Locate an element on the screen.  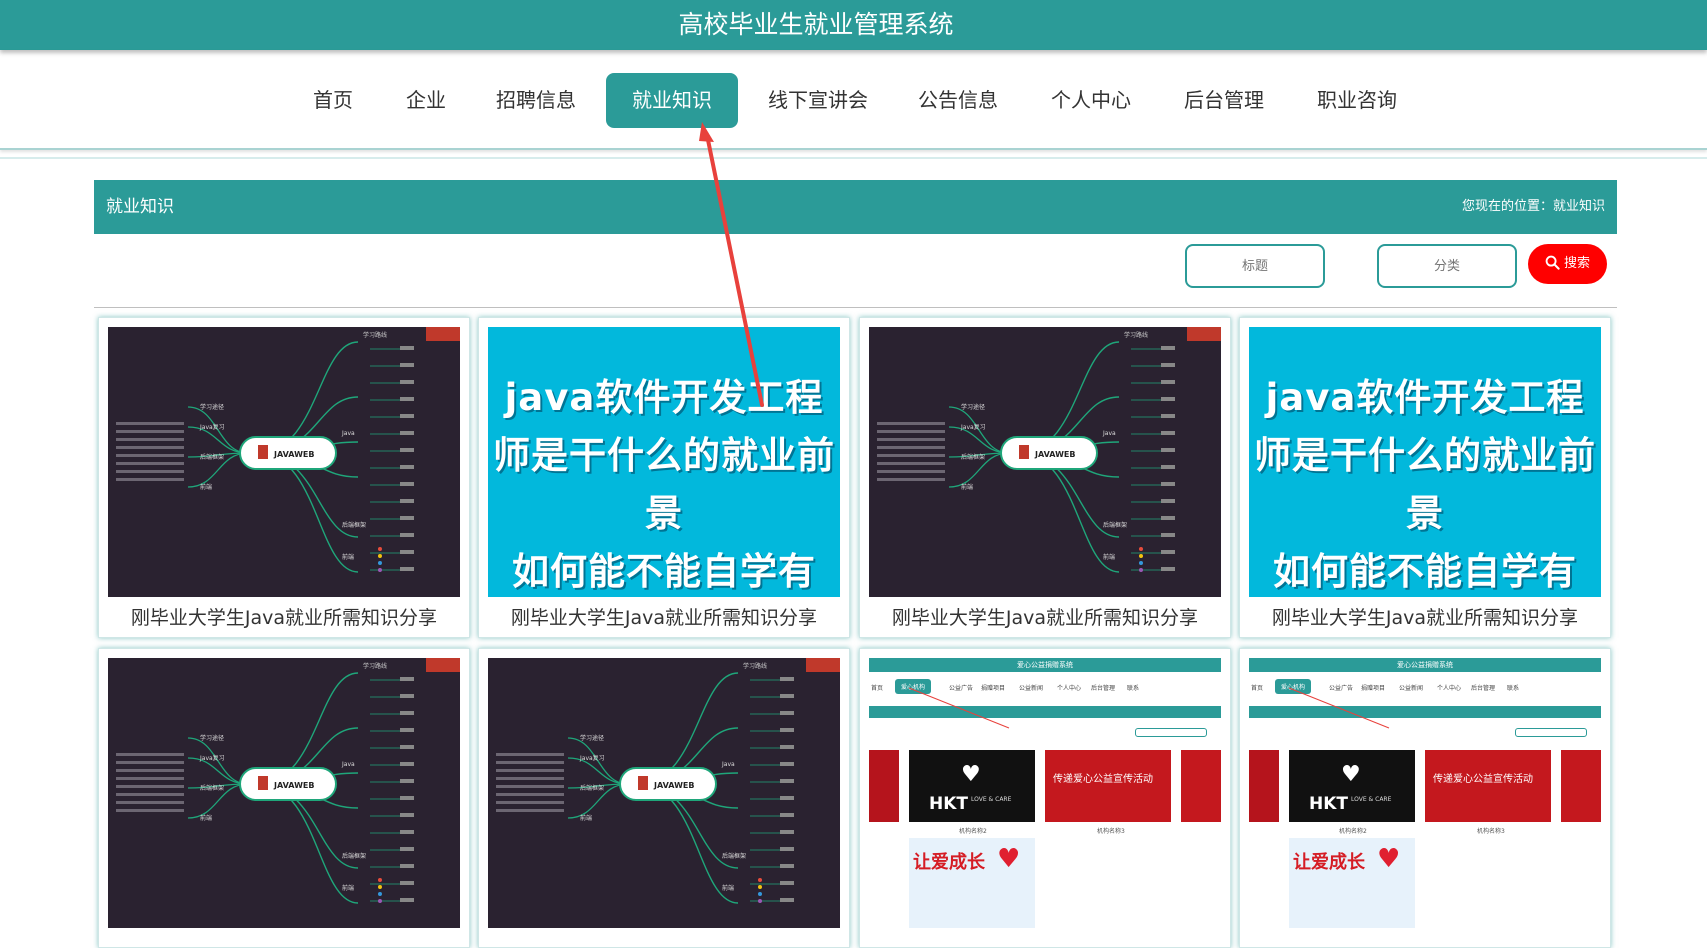
category-filter-input is located at coordinates (1447, 266).